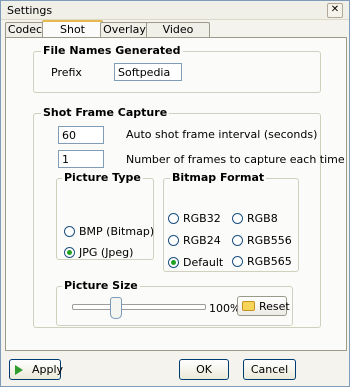 The image size is (350, 387). Describe the element at coordinates (269, 261) in the screenshot. I see `radio-rgb565-label: RGB565` at that location.